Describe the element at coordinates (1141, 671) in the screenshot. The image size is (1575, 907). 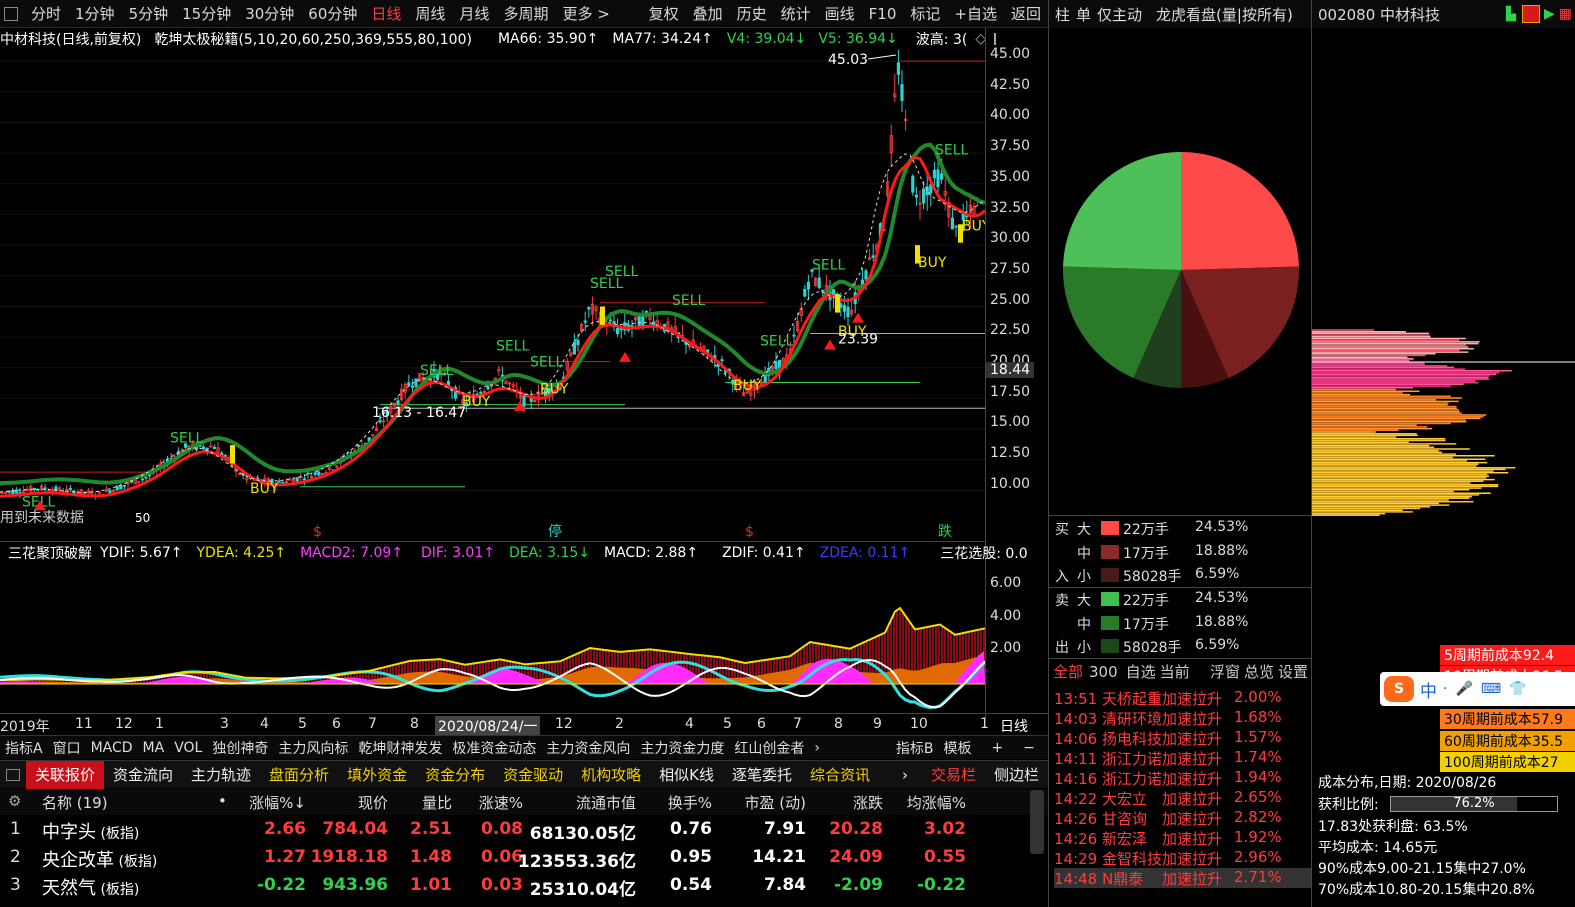
I see `filter-watch: 自选` at that location.